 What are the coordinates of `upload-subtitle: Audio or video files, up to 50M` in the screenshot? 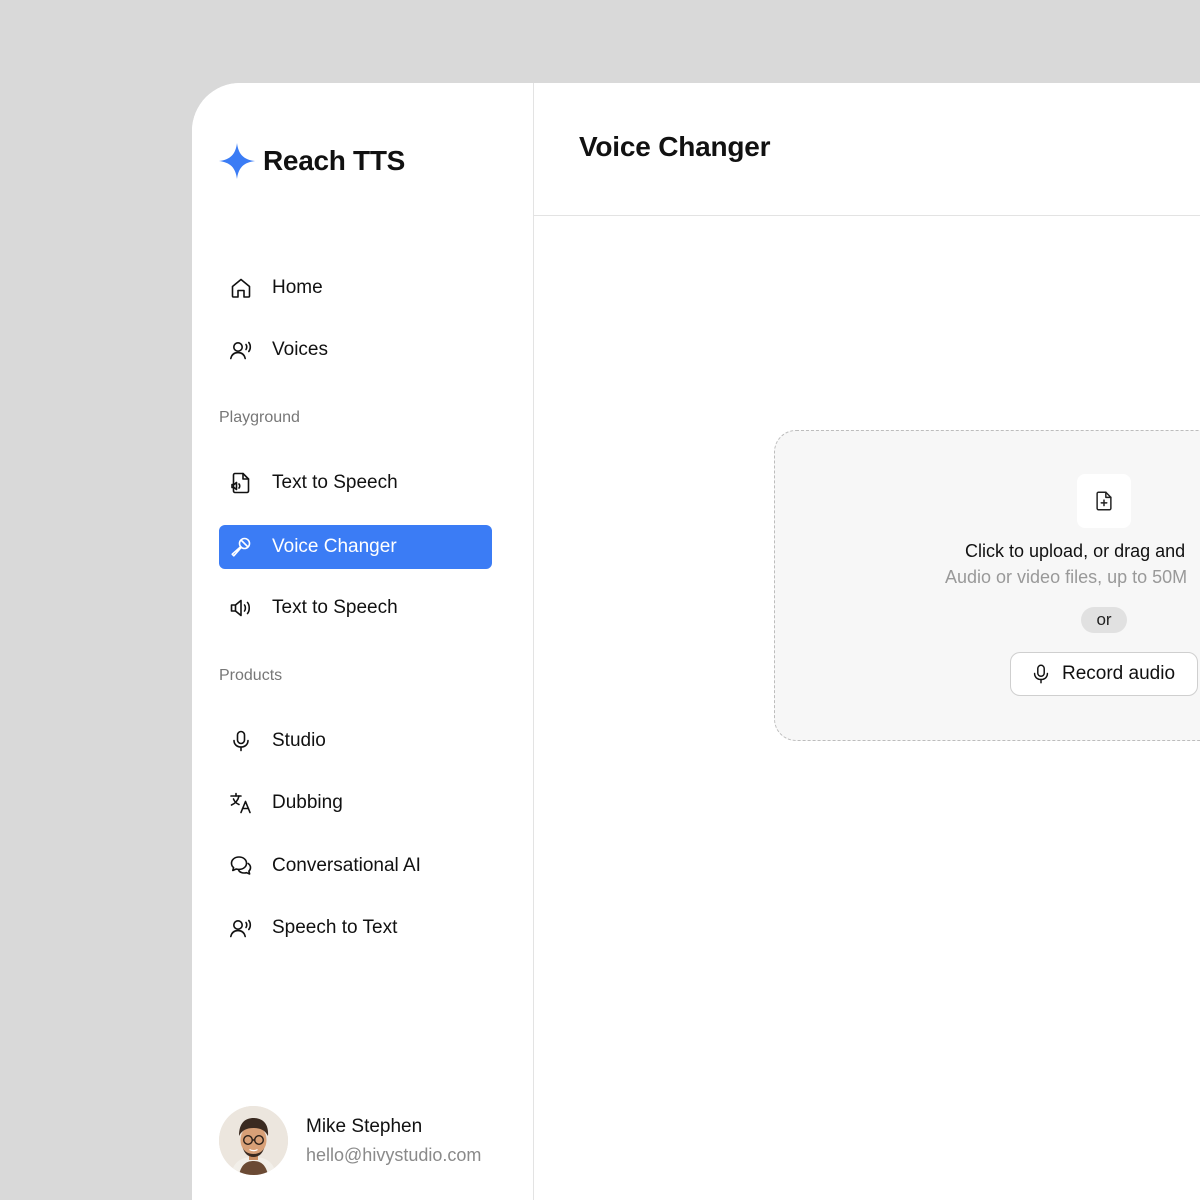 It's located at (1066, 577).